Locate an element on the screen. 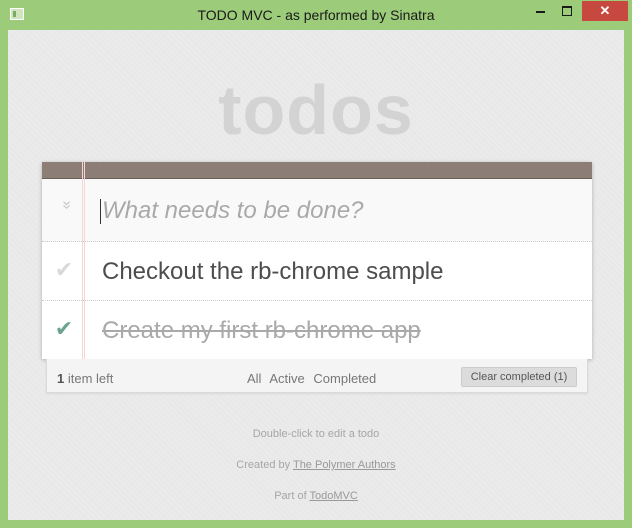  filter-completed: Completed is located at coordinates (344, 378).